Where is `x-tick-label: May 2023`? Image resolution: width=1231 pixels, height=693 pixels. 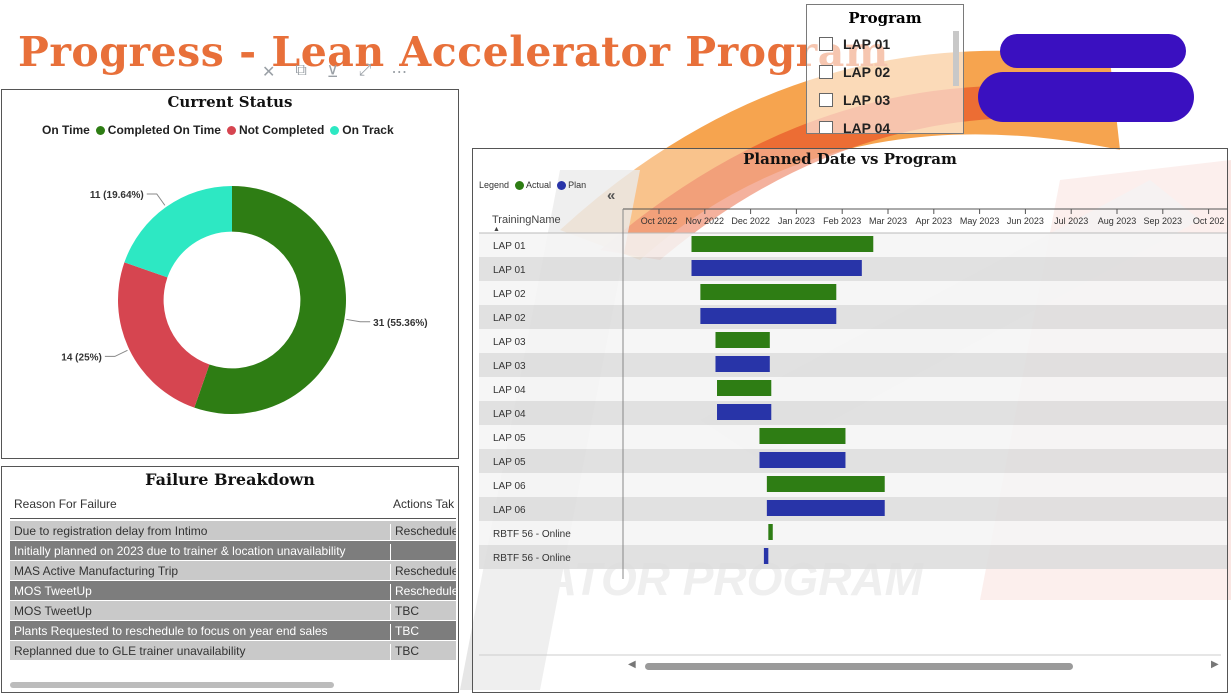 x-tick-label: May 2023 is located at coordinates (980, 221).